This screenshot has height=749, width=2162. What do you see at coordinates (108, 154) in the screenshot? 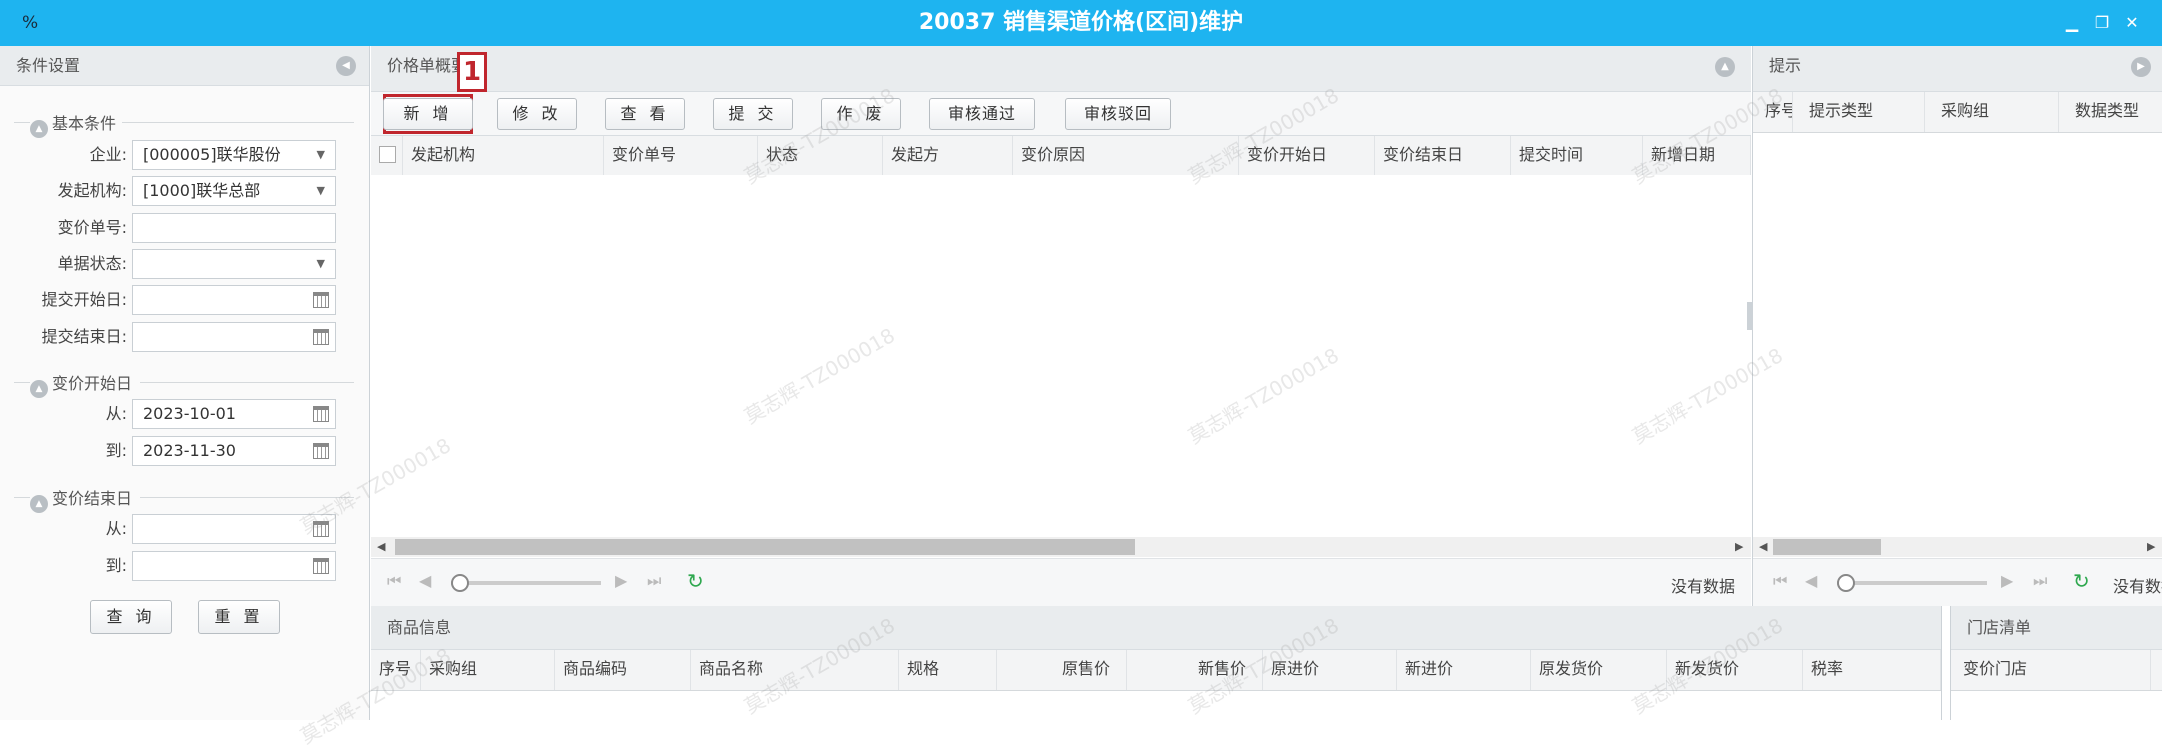
I see `enterprise-label: 企业:` at bounding box center [108, 154].